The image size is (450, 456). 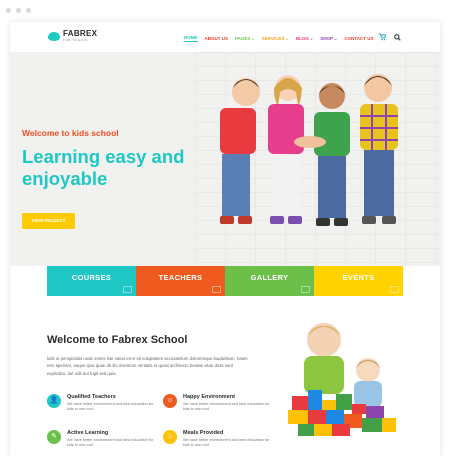 What do you see at coordinates (217, 38) in the screenshot?
I see `nav-about-us: ABOUT US` at bounding box center [217, 38].